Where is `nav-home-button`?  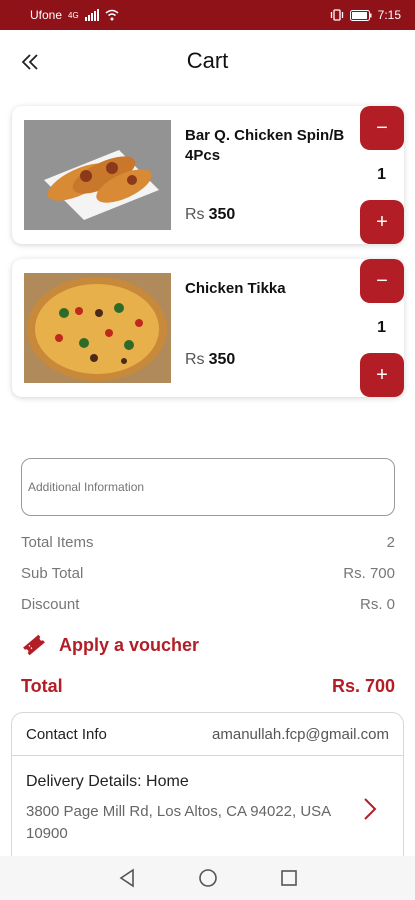
nav-home-button is located at coordinates (208, 878).